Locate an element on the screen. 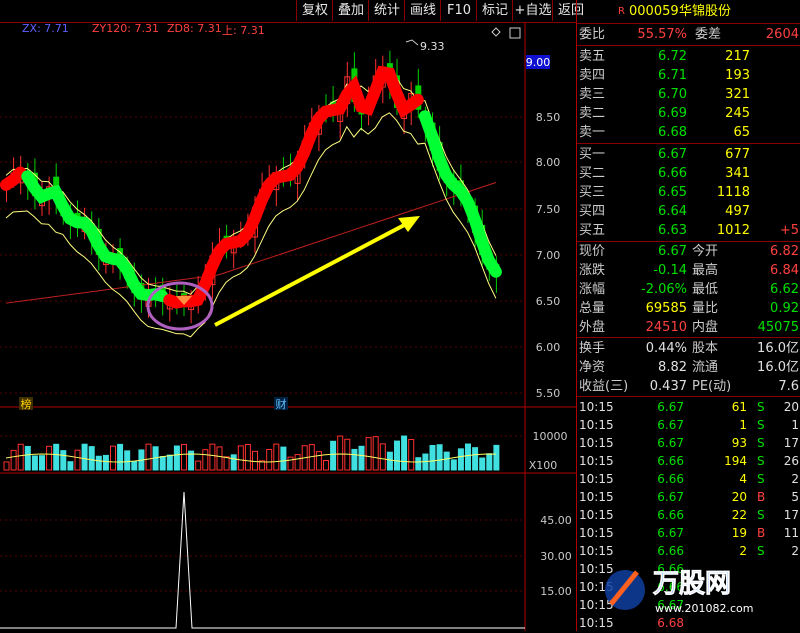 This screenshot has height=633, width=800. stat-label: 量比 is located at coordinates (705, 308).